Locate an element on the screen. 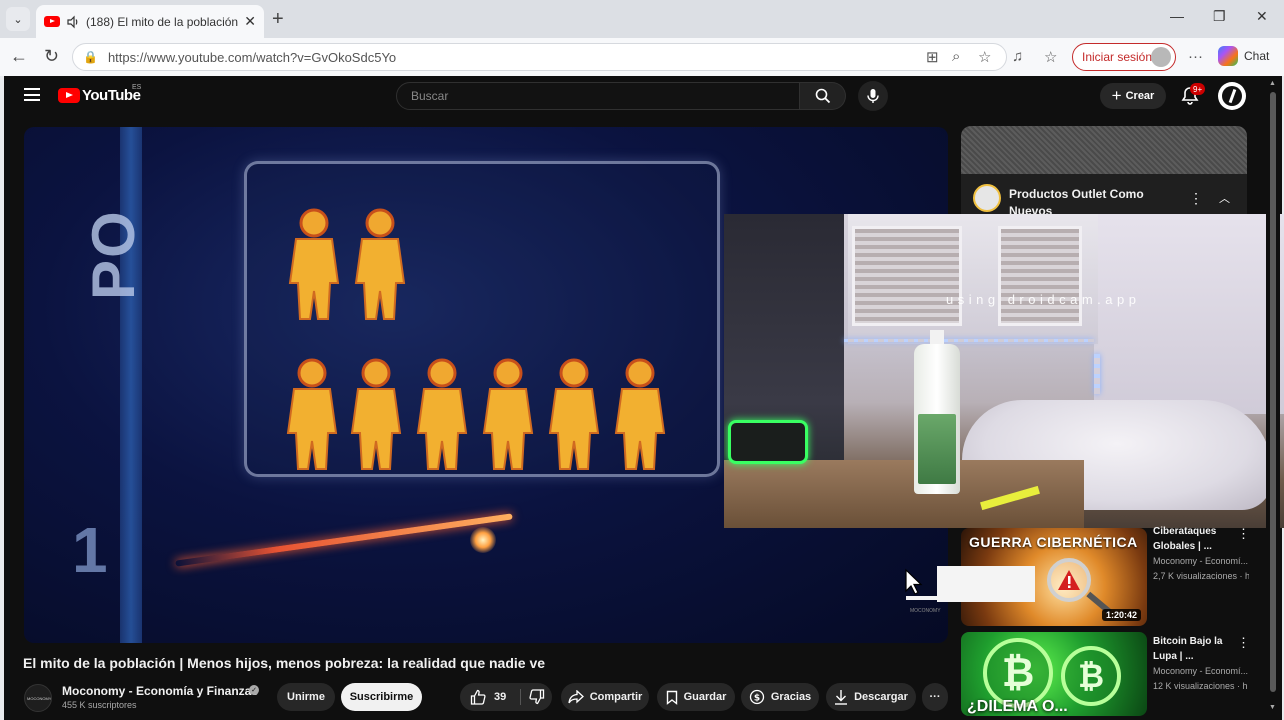  ad-banner-image is located at coordinates (1104, 150).